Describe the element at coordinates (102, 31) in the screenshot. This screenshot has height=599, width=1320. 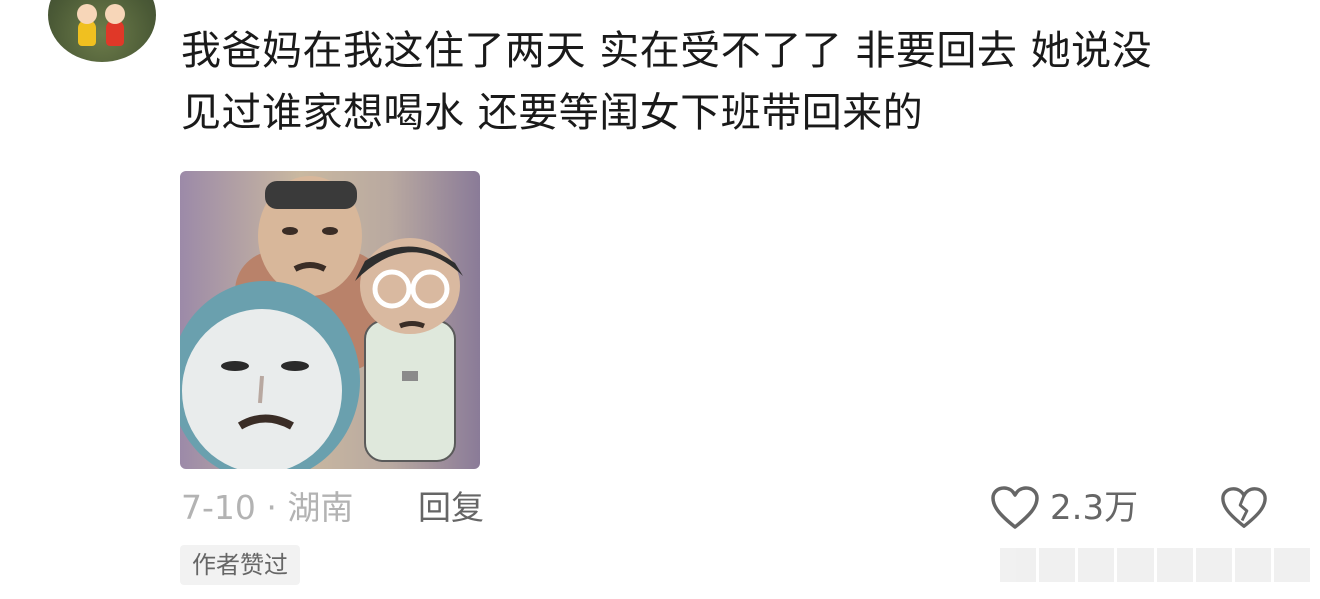
I see `avatar` at that location.